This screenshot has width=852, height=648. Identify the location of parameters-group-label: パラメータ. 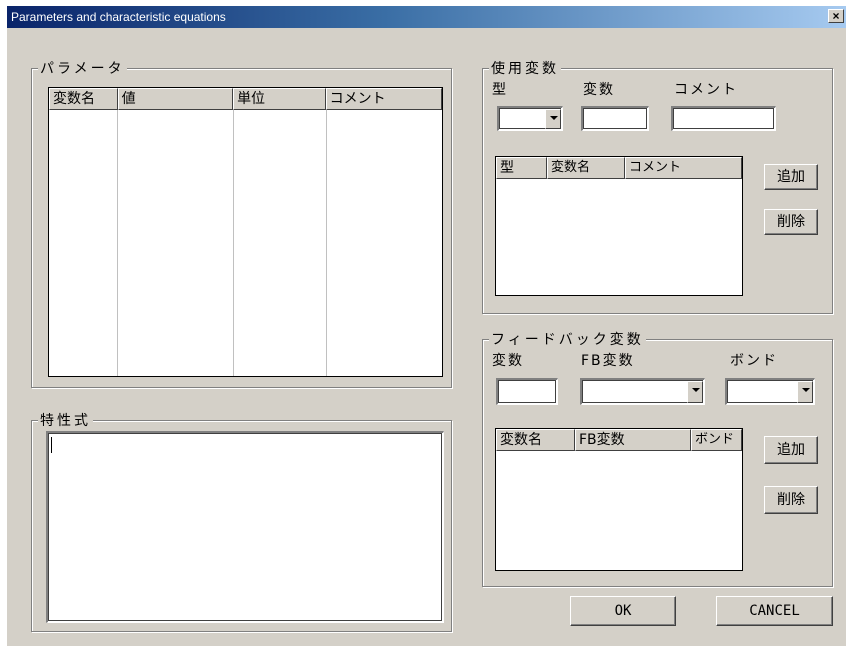
(82, 68).